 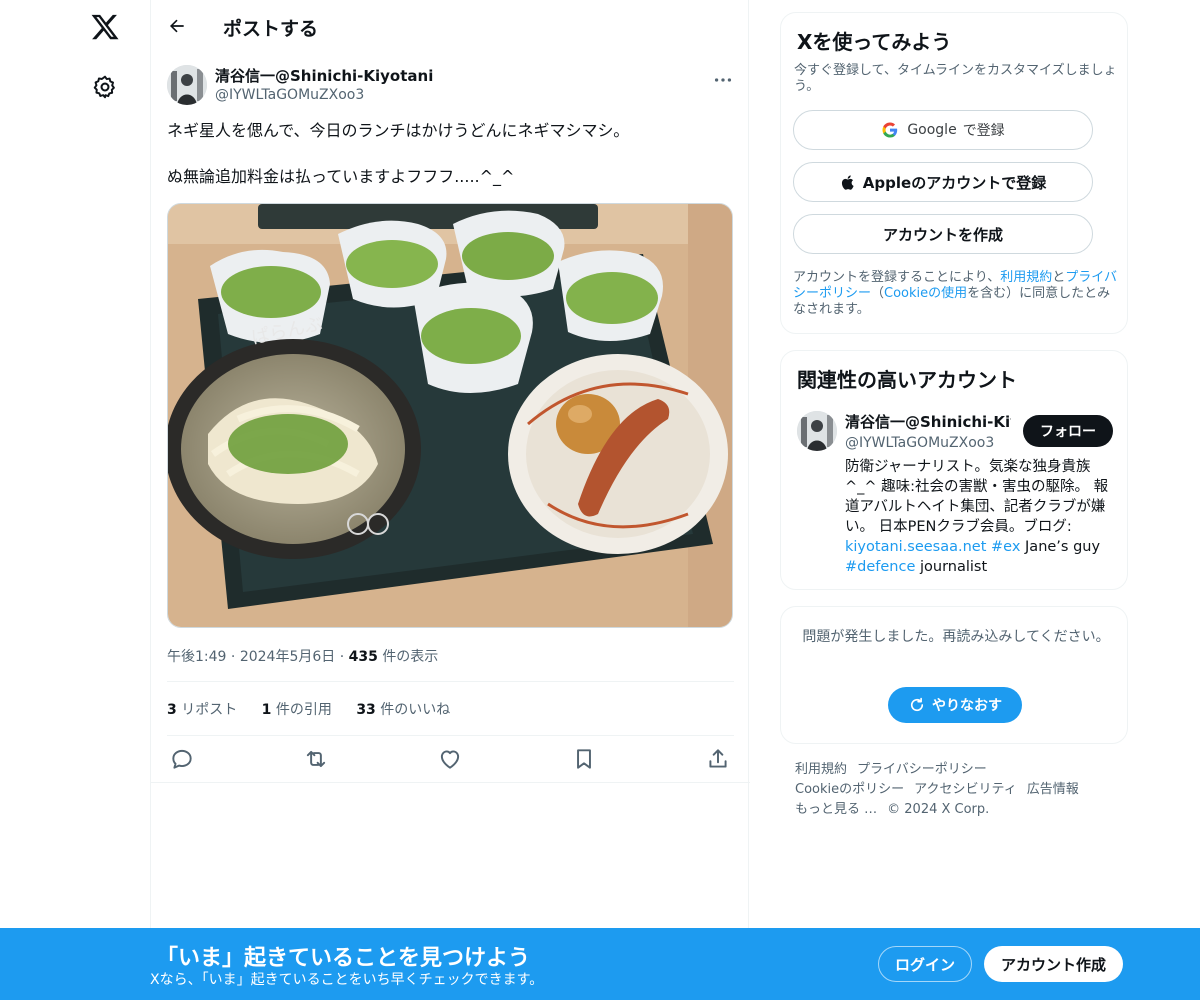 I want to click on post-actions, so click(x=450, y=759).